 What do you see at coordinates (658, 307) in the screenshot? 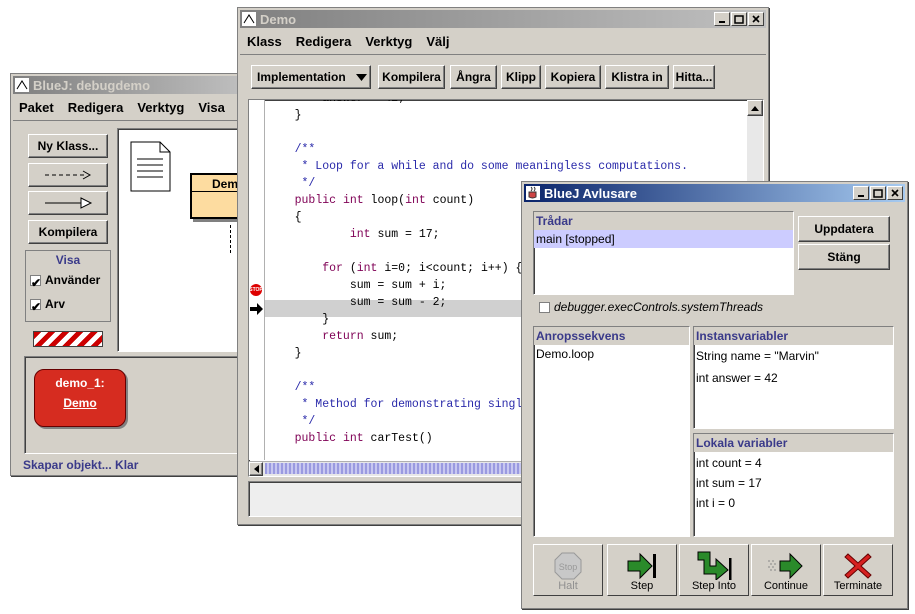
I see `system-threads-label: debugger.execControls.systemThreads` at bounding box center [658, 307].